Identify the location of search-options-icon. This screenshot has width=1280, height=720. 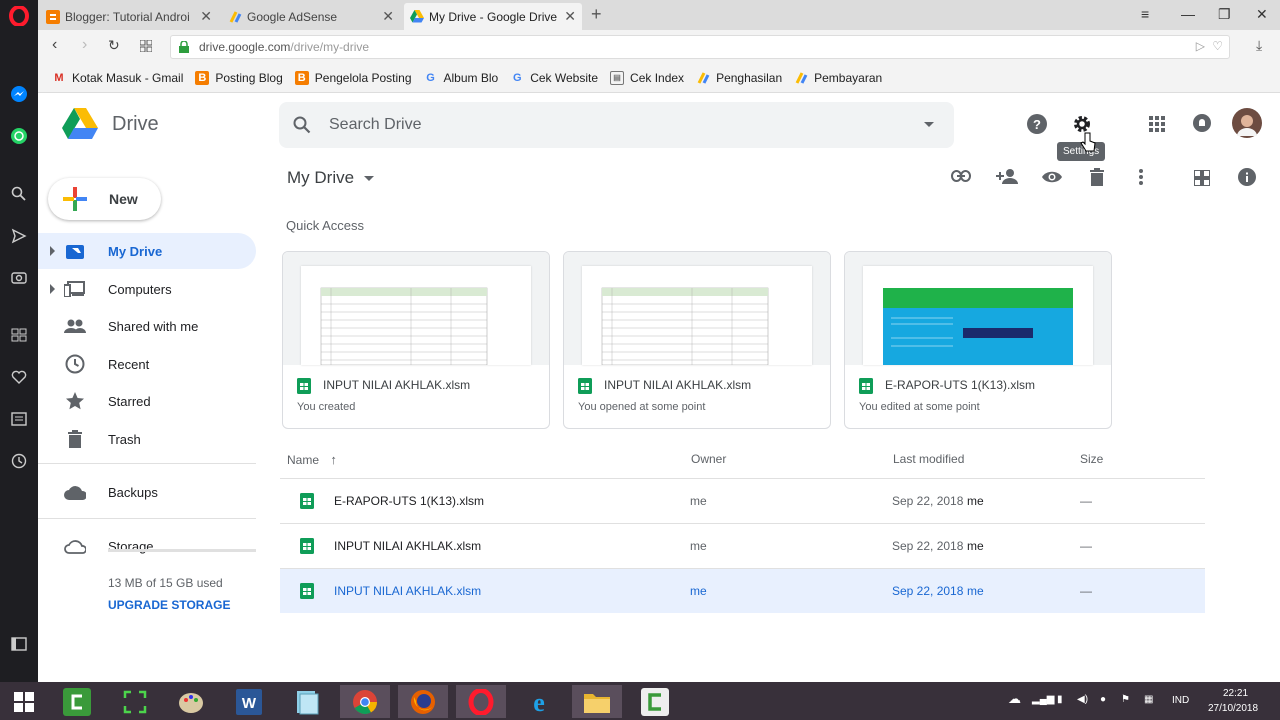
(929, 124).